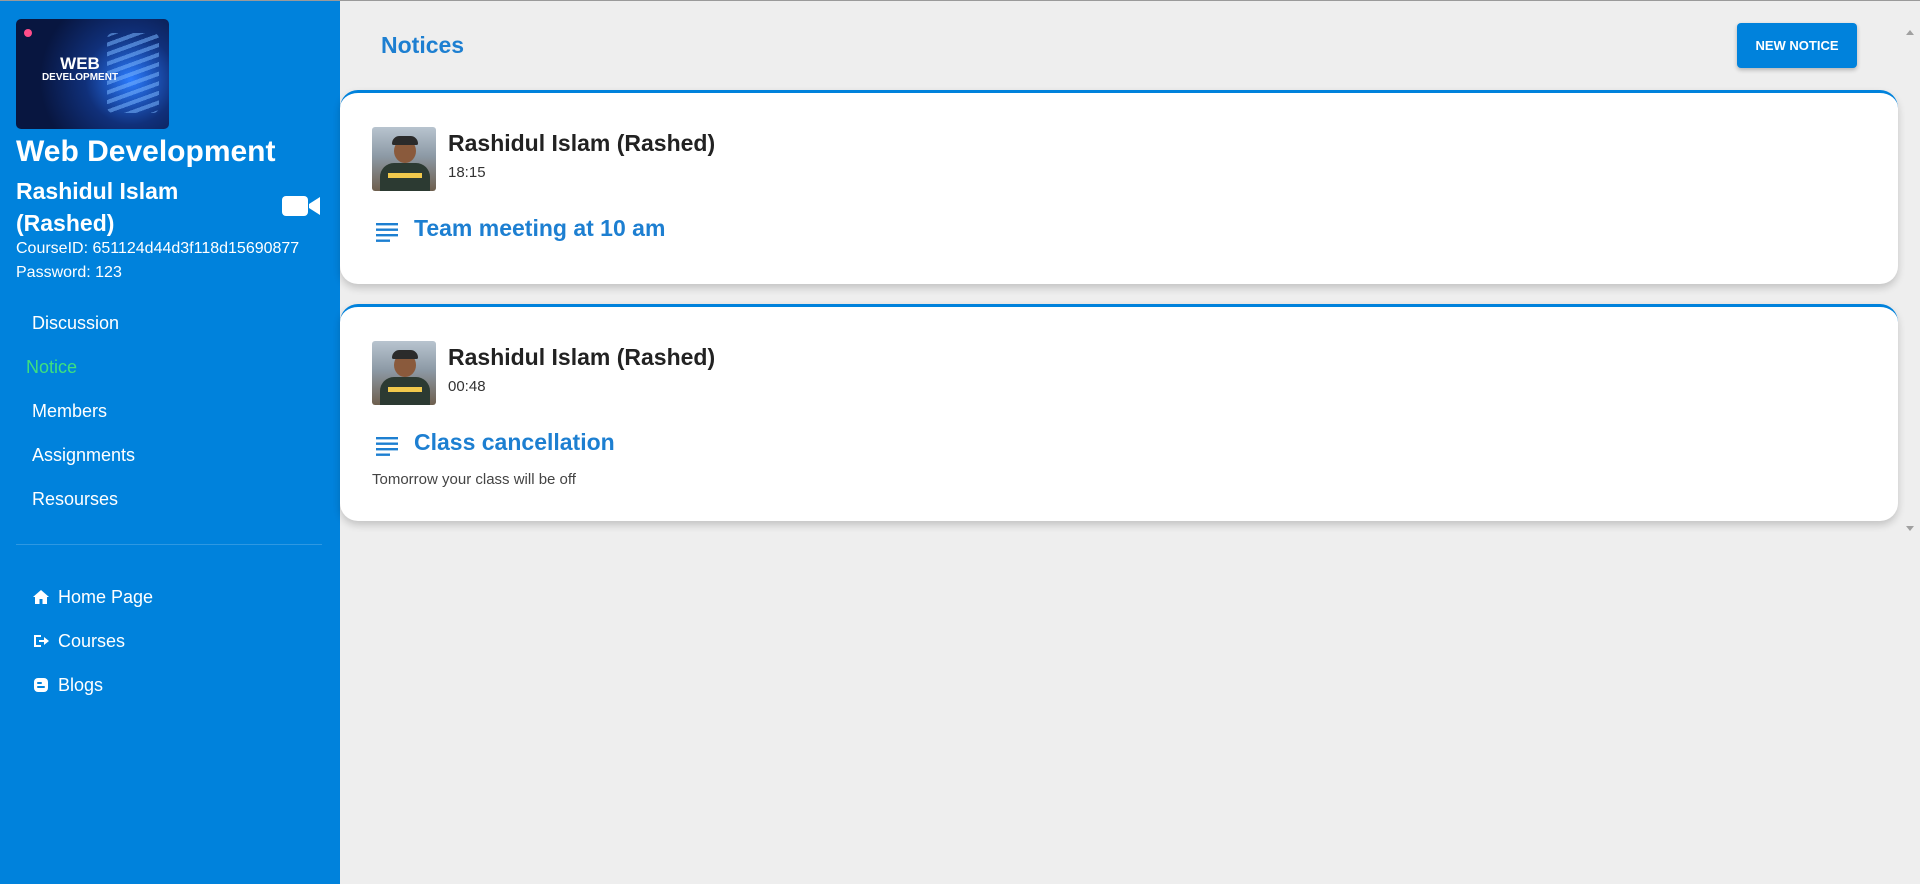 Image resolution: width=1920 pixels, height=884 pixels. I want to click on link-home-page: Home Page, so click(170, 597).